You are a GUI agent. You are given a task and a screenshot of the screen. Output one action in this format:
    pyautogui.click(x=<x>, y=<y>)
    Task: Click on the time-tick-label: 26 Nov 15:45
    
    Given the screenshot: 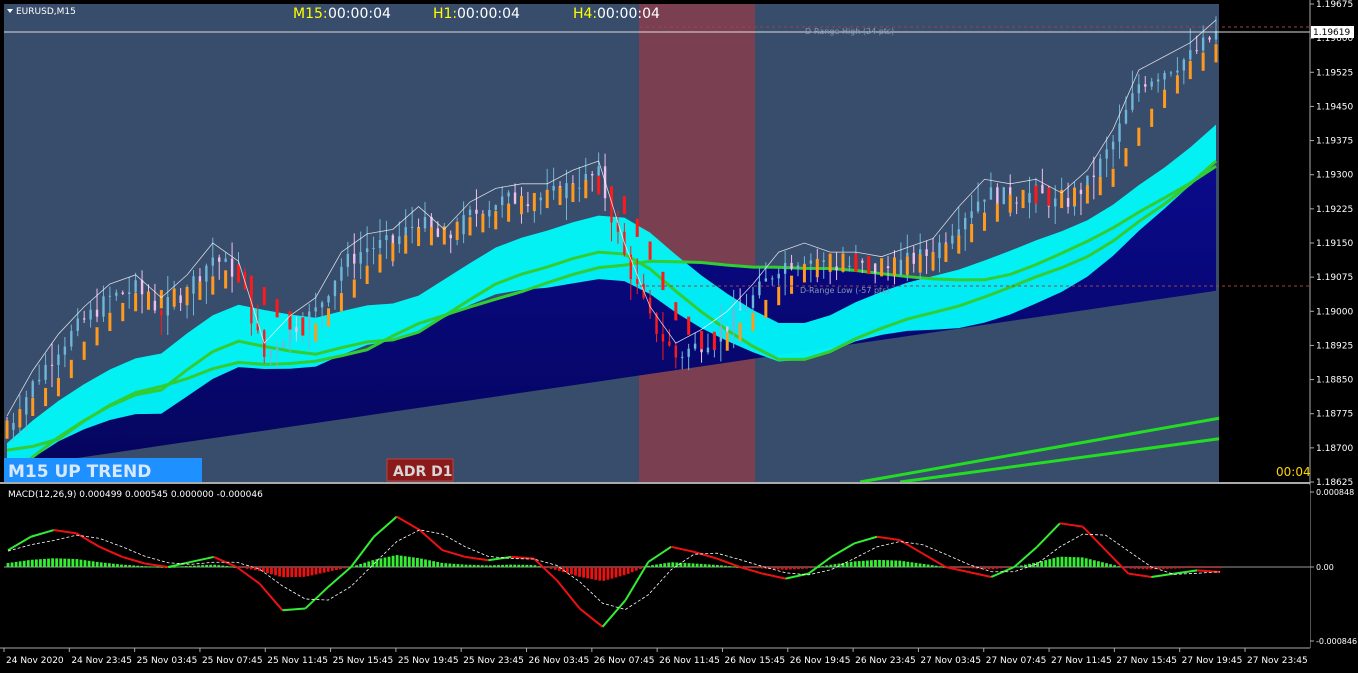 What is the action you would take?
    pyautogui.click(x=754, y=661)
    